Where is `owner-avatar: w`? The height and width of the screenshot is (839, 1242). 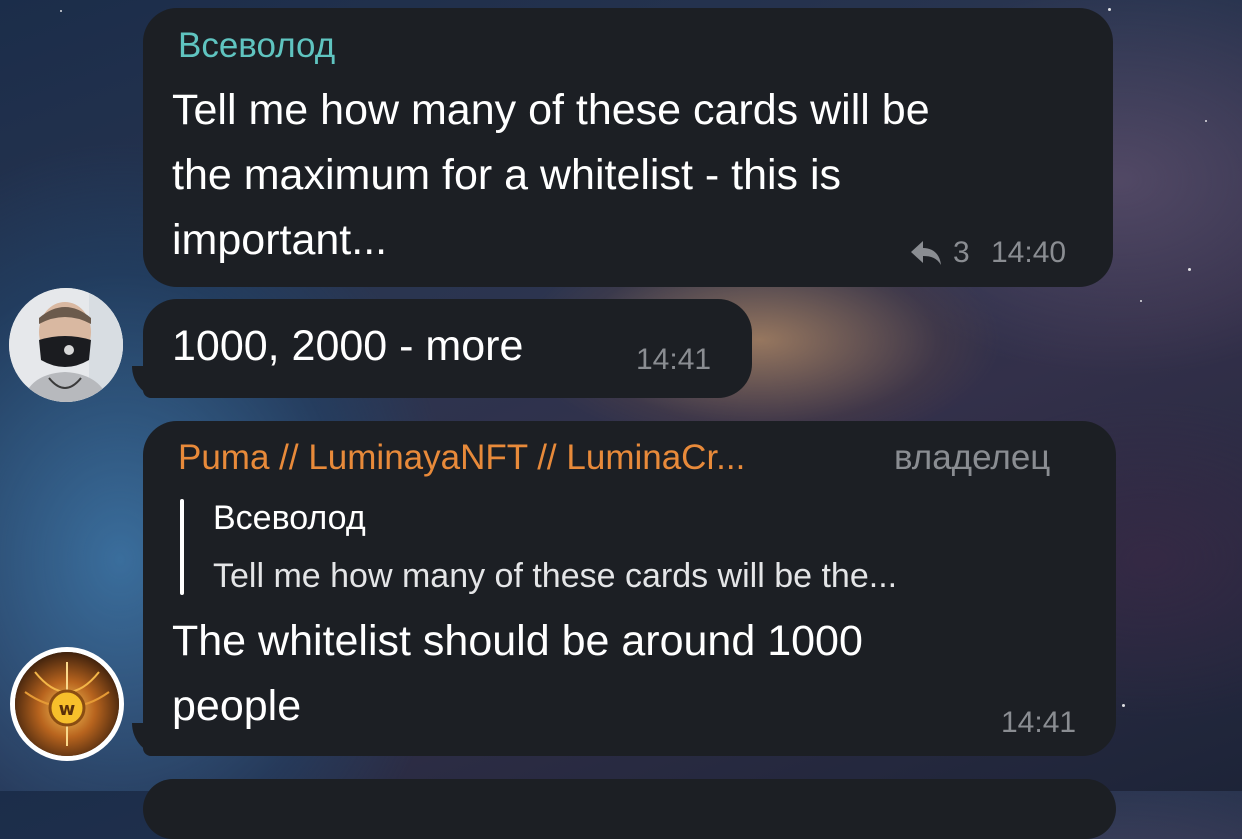
owner-avatar: w is located at coordinates (67, 704).